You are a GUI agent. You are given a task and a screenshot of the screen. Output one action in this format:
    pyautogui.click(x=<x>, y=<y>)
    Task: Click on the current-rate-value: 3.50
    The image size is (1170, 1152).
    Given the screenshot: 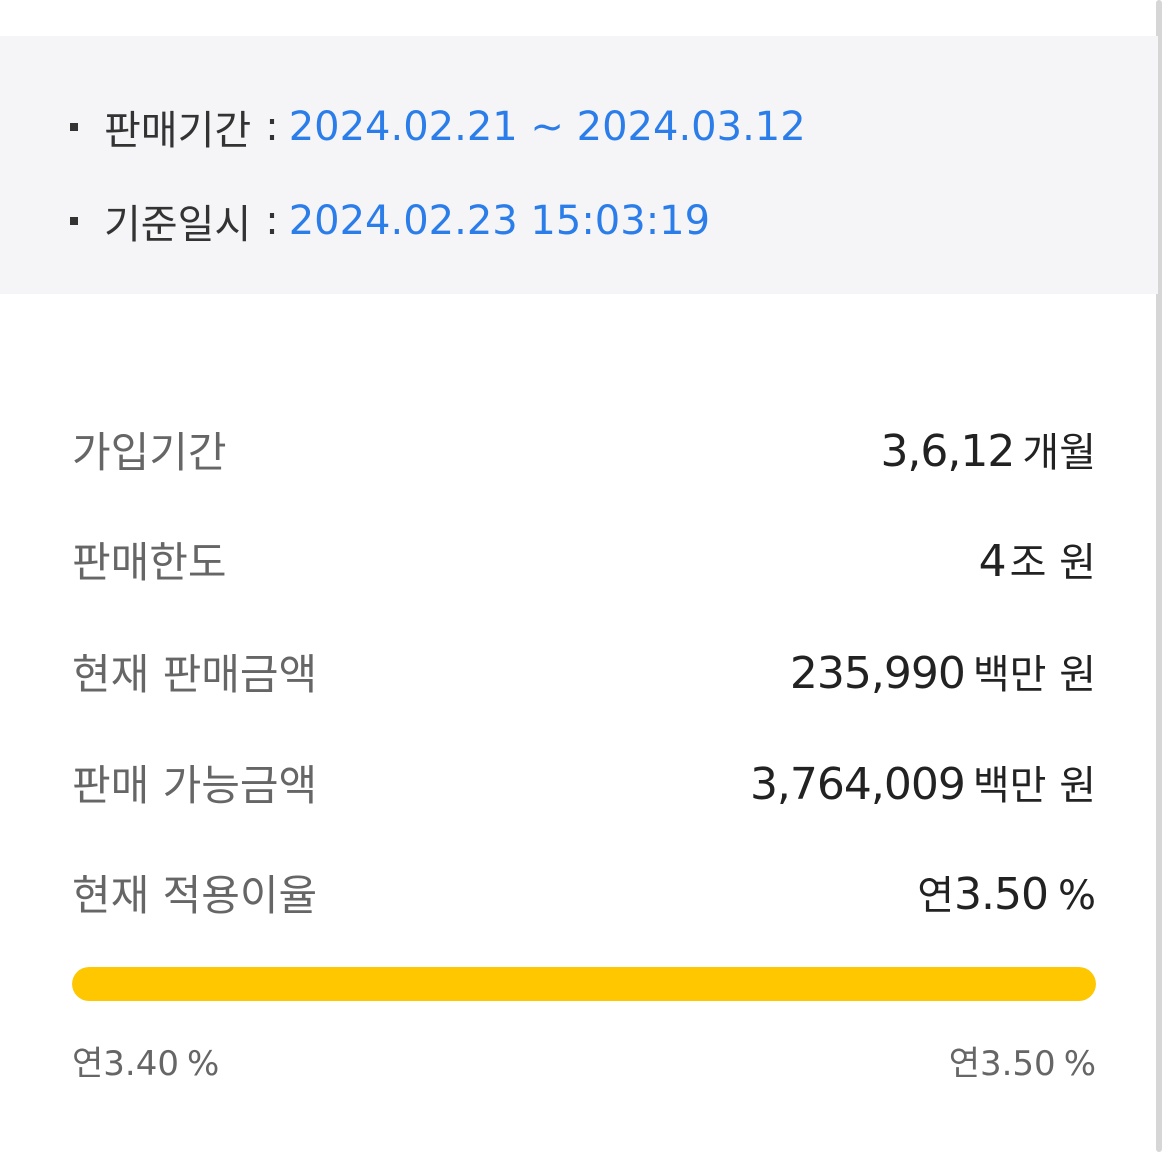 What is the action you would take?
    pyautogui.click(x=1001, y=894)
    